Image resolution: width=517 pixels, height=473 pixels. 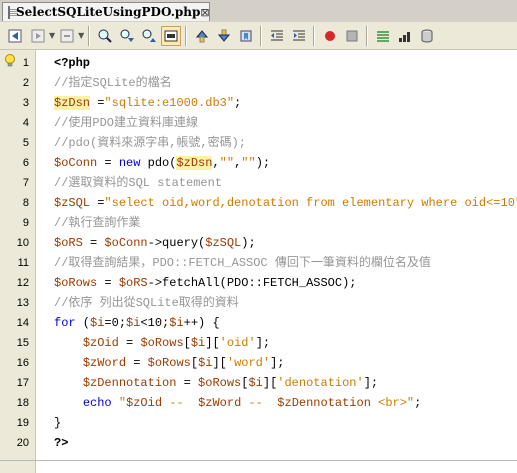 I want to click on code-line: //指定SQLite的檔名, so click(x=113, y=83).